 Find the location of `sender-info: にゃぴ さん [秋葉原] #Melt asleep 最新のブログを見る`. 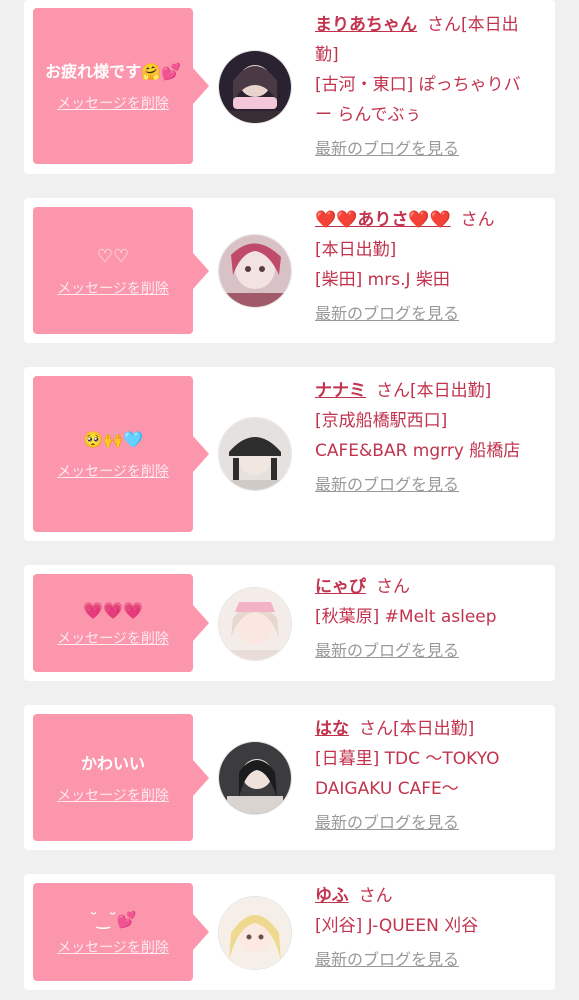

sender-info: にゃぴ さん [秋葉原] #Melt asleep 最新のブログを見る is located at coordinates (426, 618).